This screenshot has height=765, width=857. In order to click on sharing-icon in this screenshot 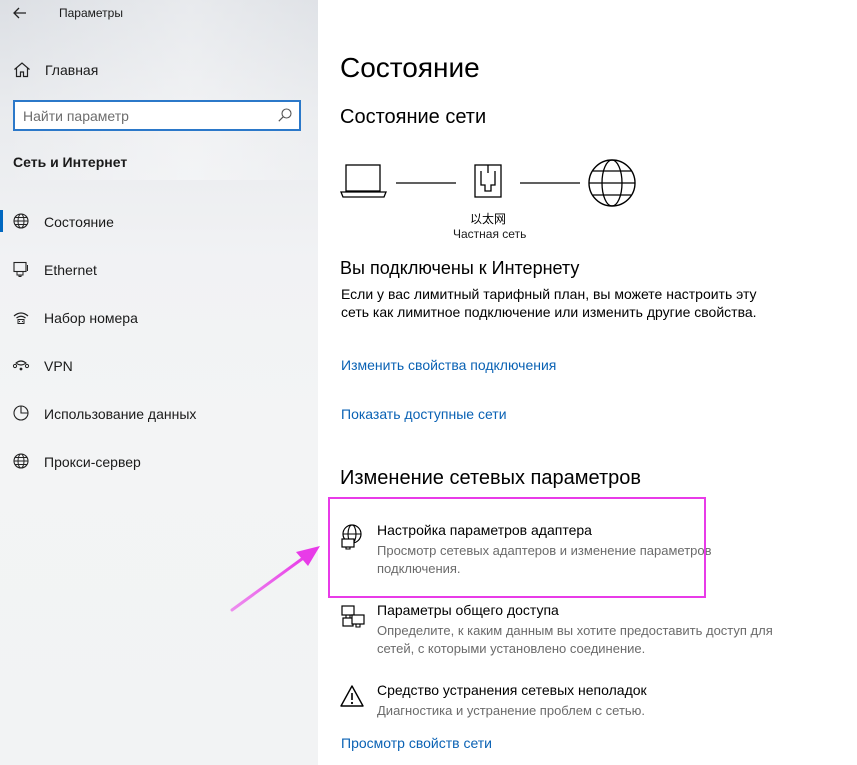, I will do `click(353, 616)`.